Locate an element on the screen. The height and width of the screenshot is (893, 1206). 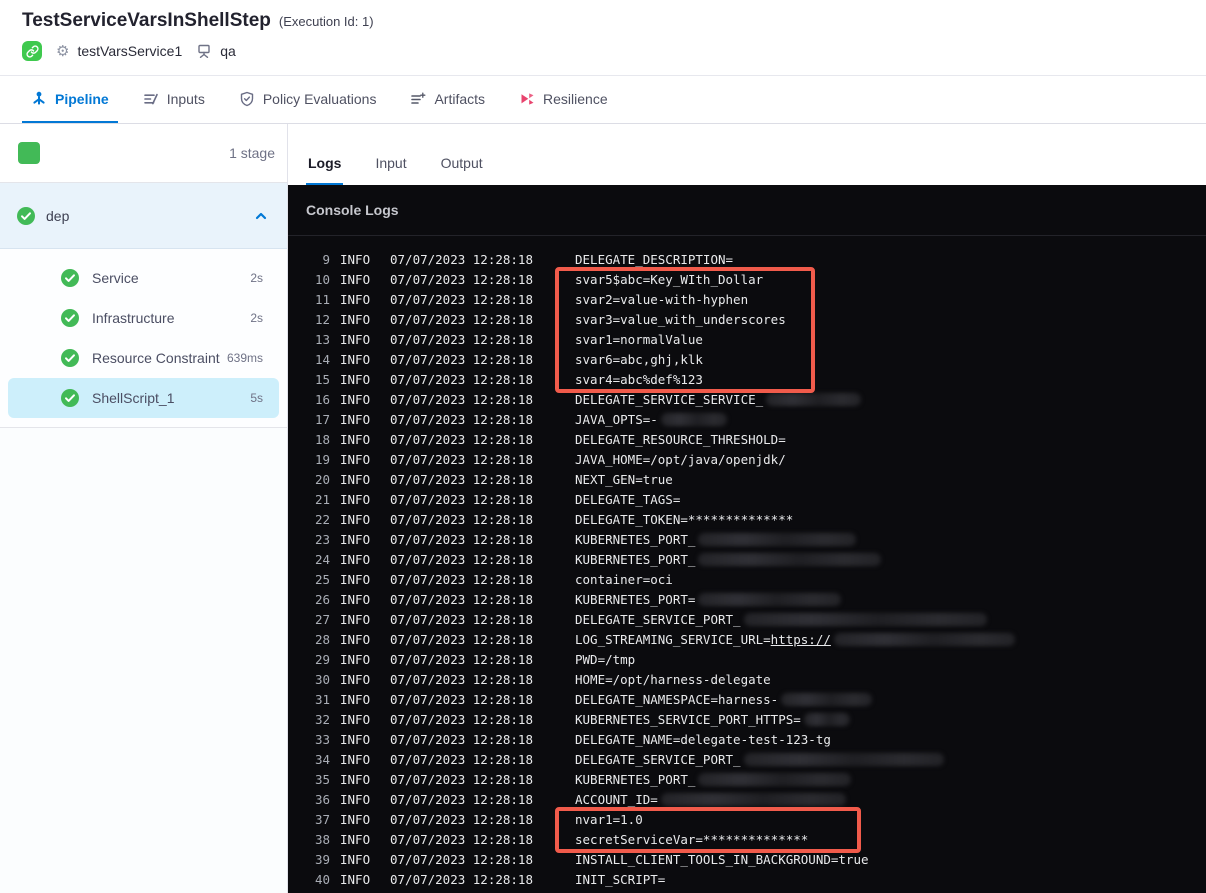
log-line-number: 15 is located at coordinates (322, 379).